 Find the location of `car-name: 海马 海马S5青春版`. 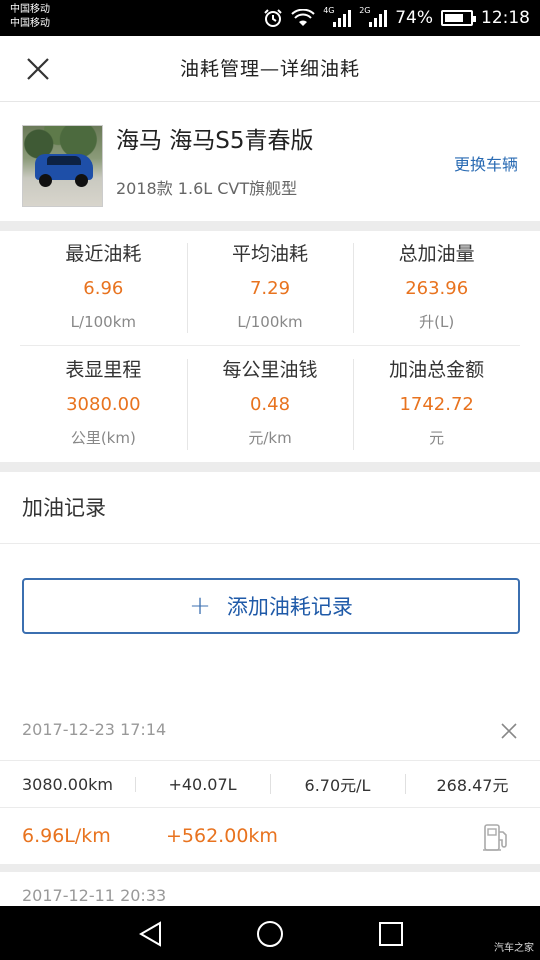

car-name: 海马 海马S5青春版 is located at coordinates (215, 141).